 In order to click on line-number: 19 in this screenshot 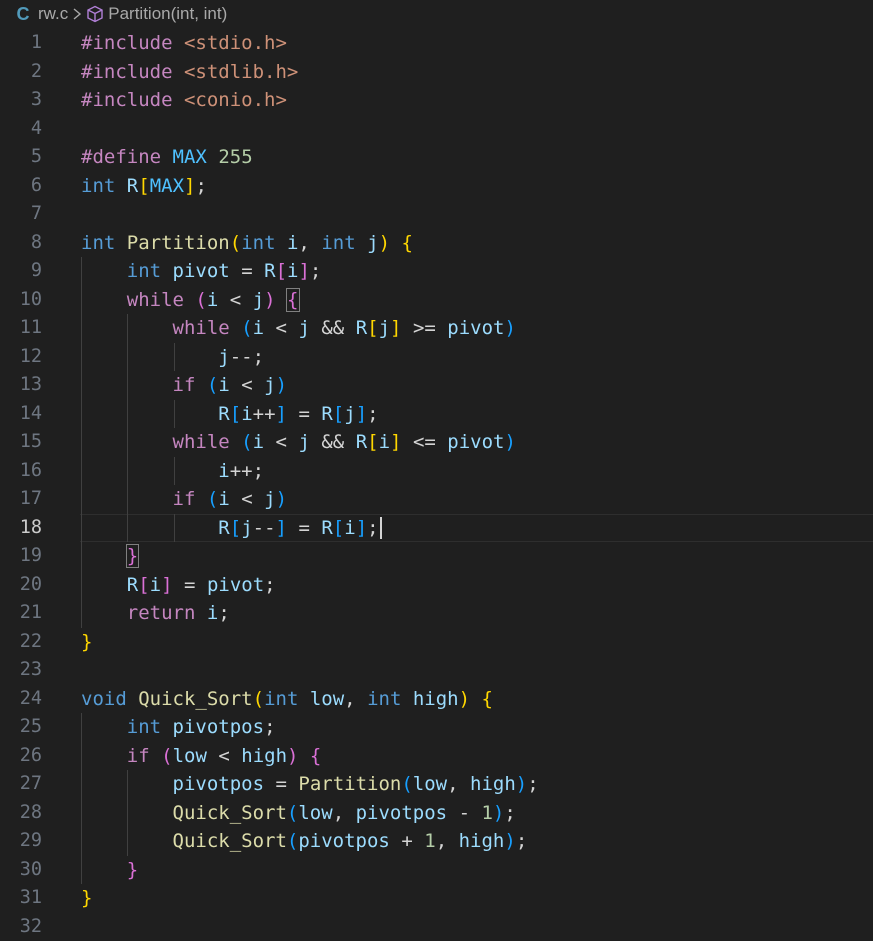, I will do `click(21, 556)`.